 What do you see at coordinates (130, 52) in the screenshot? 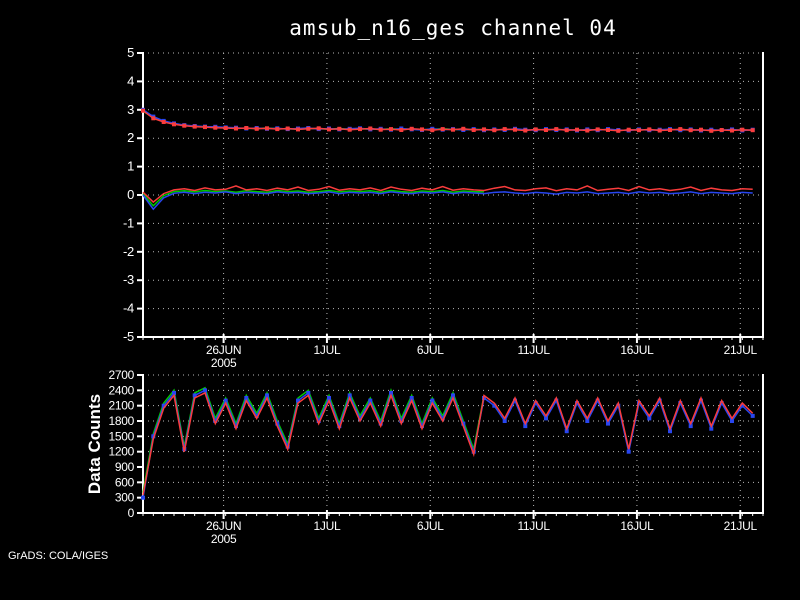
I see `svg-text: 5` at bounding box center [130, 52].